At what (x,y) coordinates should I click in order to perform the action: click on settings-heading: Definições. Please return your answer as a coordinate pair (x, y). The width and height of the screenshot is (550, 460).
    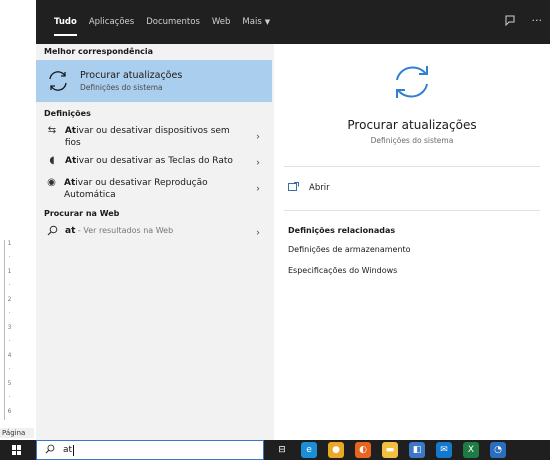
    Looking at the image, I should click on (67, 113).